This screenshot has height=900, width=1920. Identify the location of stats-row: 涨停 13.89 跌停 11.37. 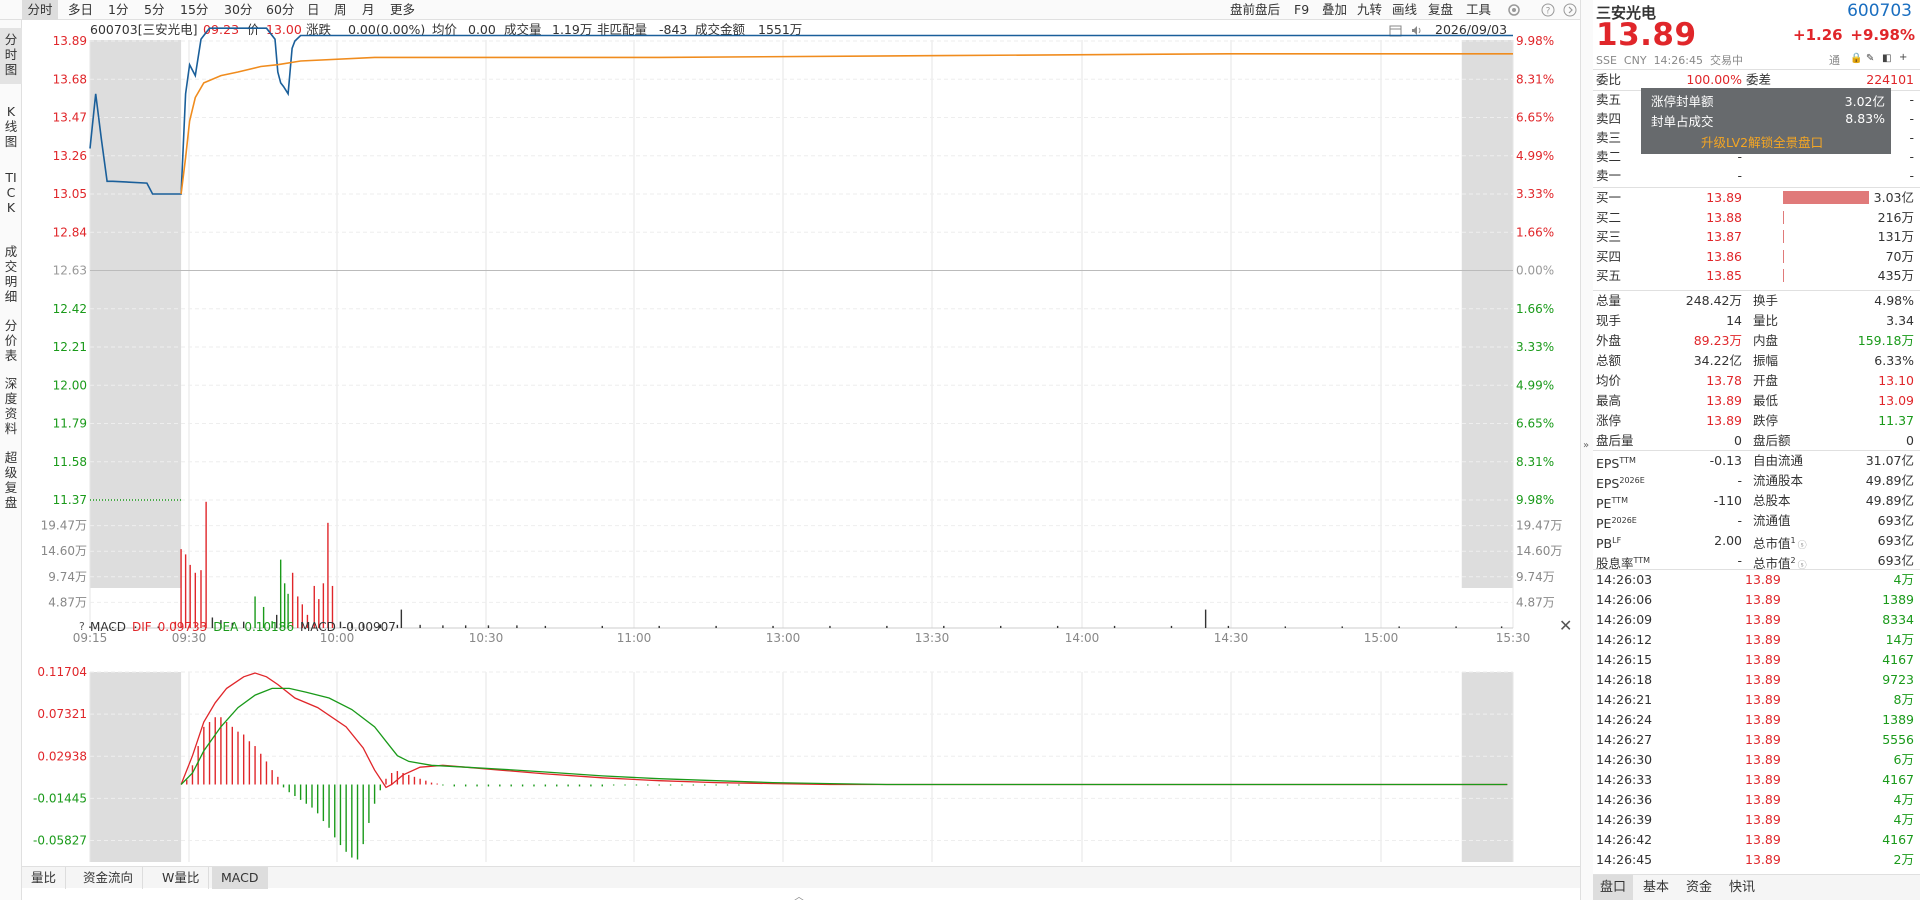
(1756, 421).